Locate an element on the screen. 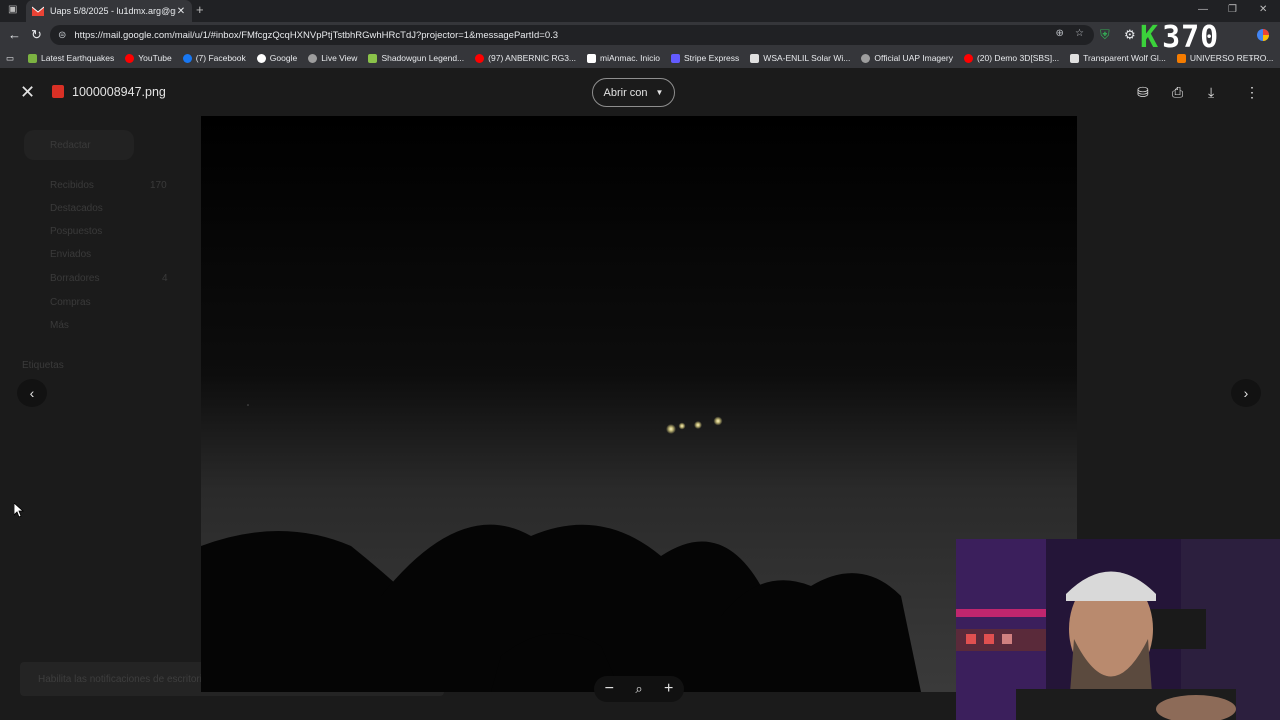 This screenshot has height=720, width=1280. reload-icon: ↻ is located at coordinates (36, 35).